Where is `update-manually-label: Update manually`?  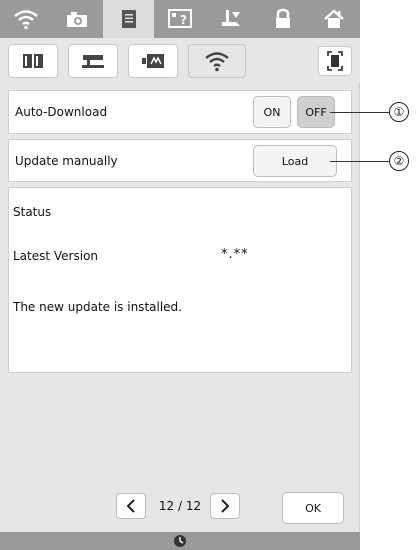
update-manually-label: Update manually is located at coordinates (66, 161).